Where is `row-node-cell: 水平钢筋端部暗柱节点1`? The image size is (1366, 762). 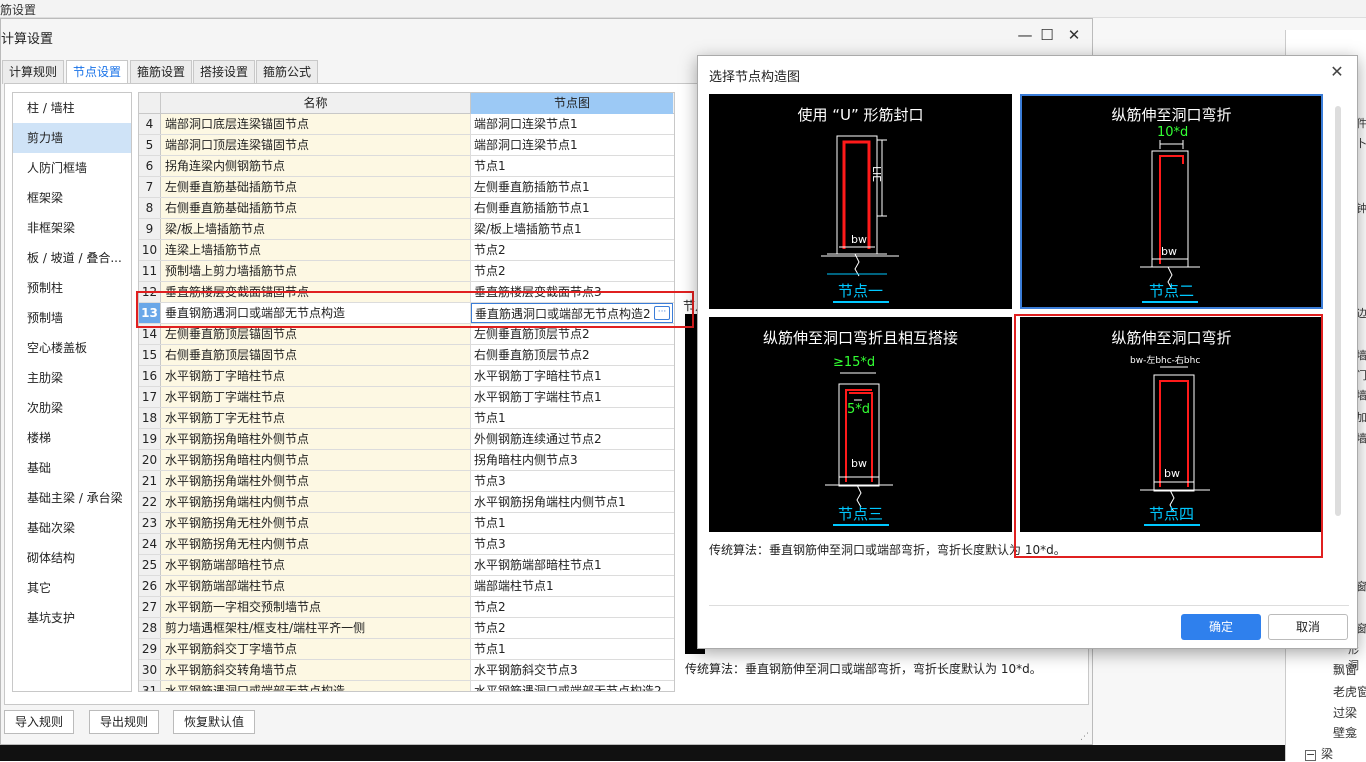 row-node-cell: 水平钢筋端部暗柱节点1 is located at coordinates (572, 565).